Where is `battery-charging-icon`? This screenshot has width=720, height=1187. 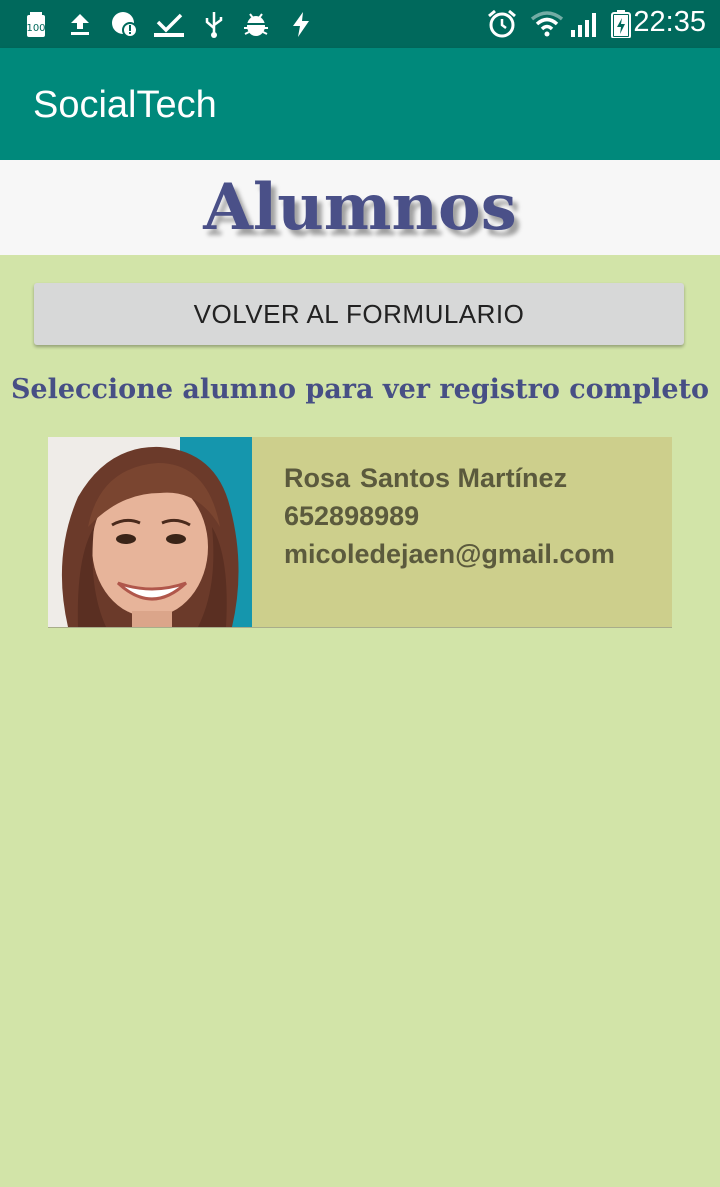
battery-charging-icon is located at coordinates (621, 24).